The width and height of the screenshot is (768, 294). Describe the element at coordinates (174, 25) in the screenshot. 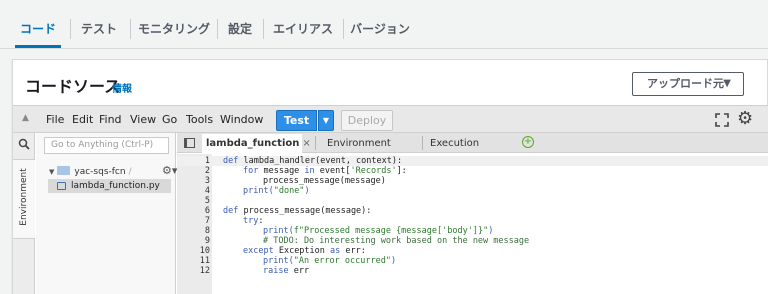

I see `tab-monitoring: モニタリング` at that location.